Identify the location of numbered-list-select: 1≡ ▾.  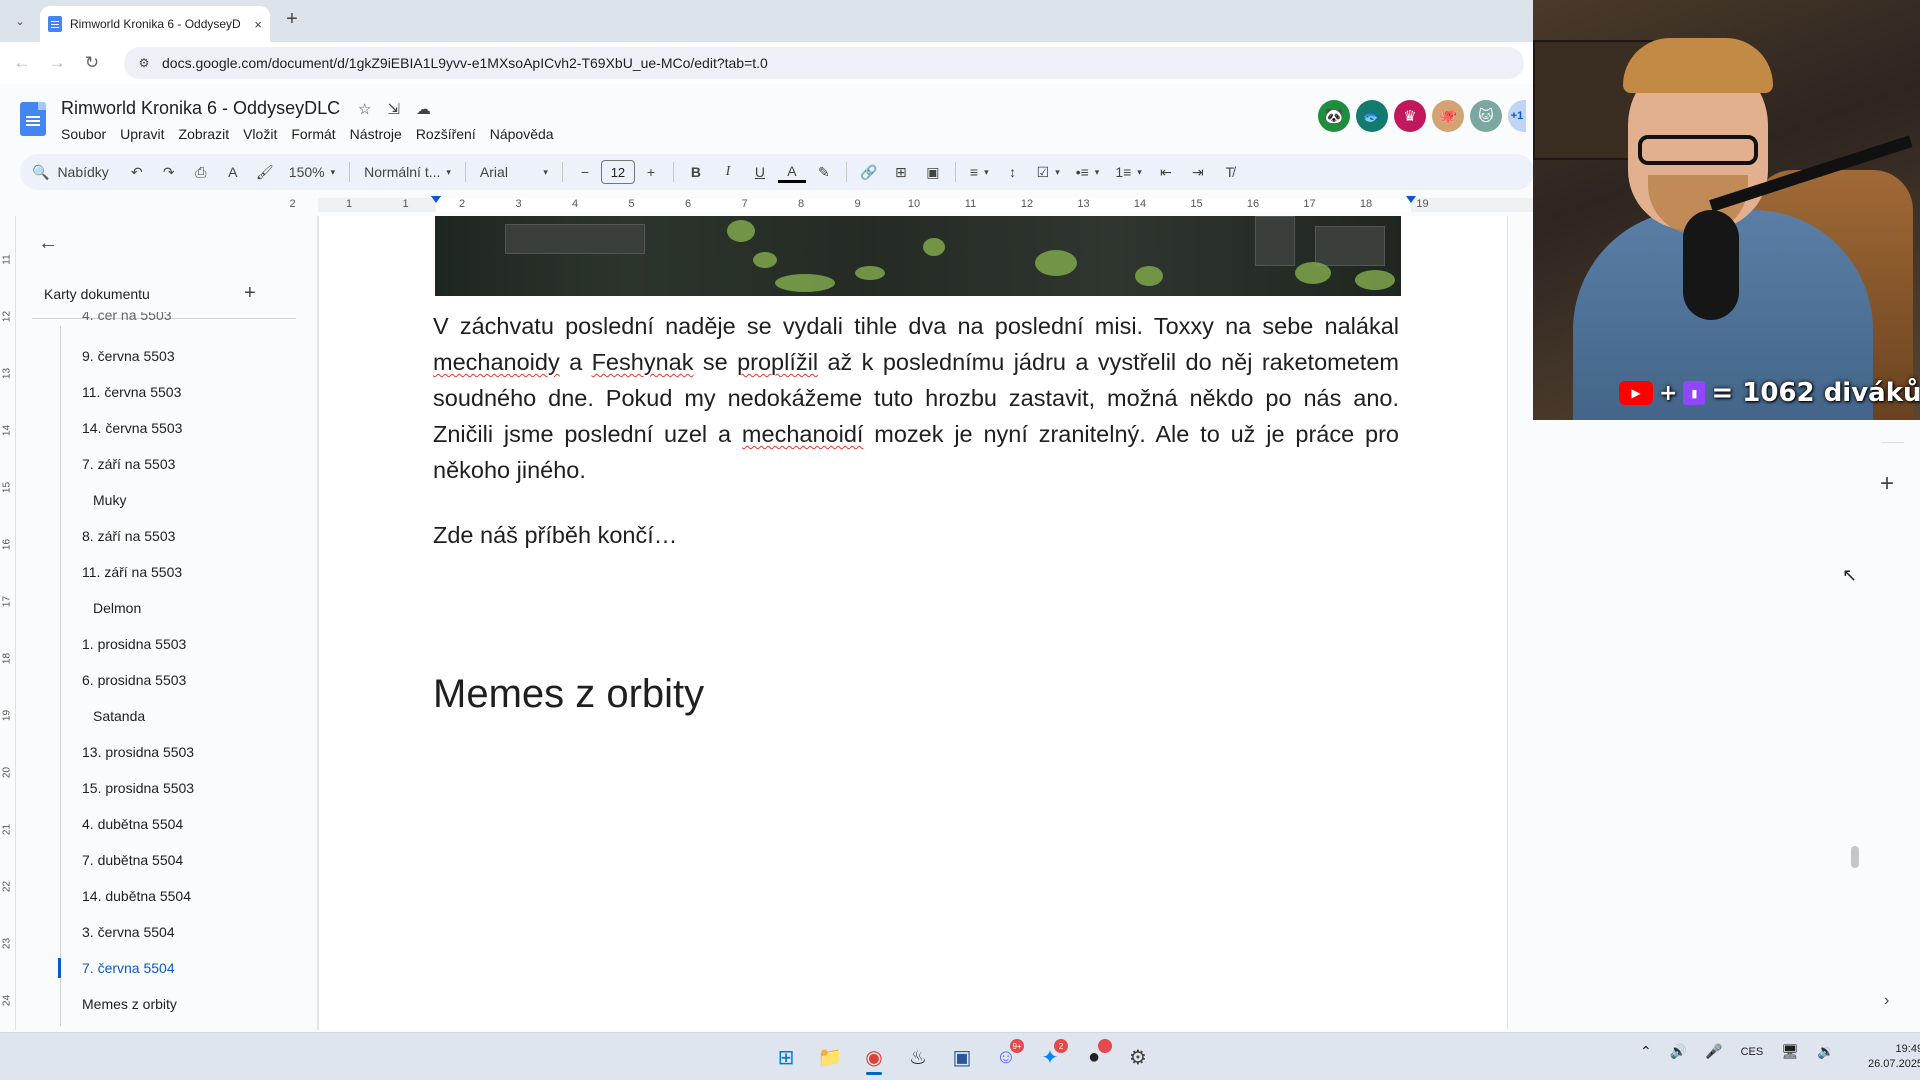
(1128, 172).